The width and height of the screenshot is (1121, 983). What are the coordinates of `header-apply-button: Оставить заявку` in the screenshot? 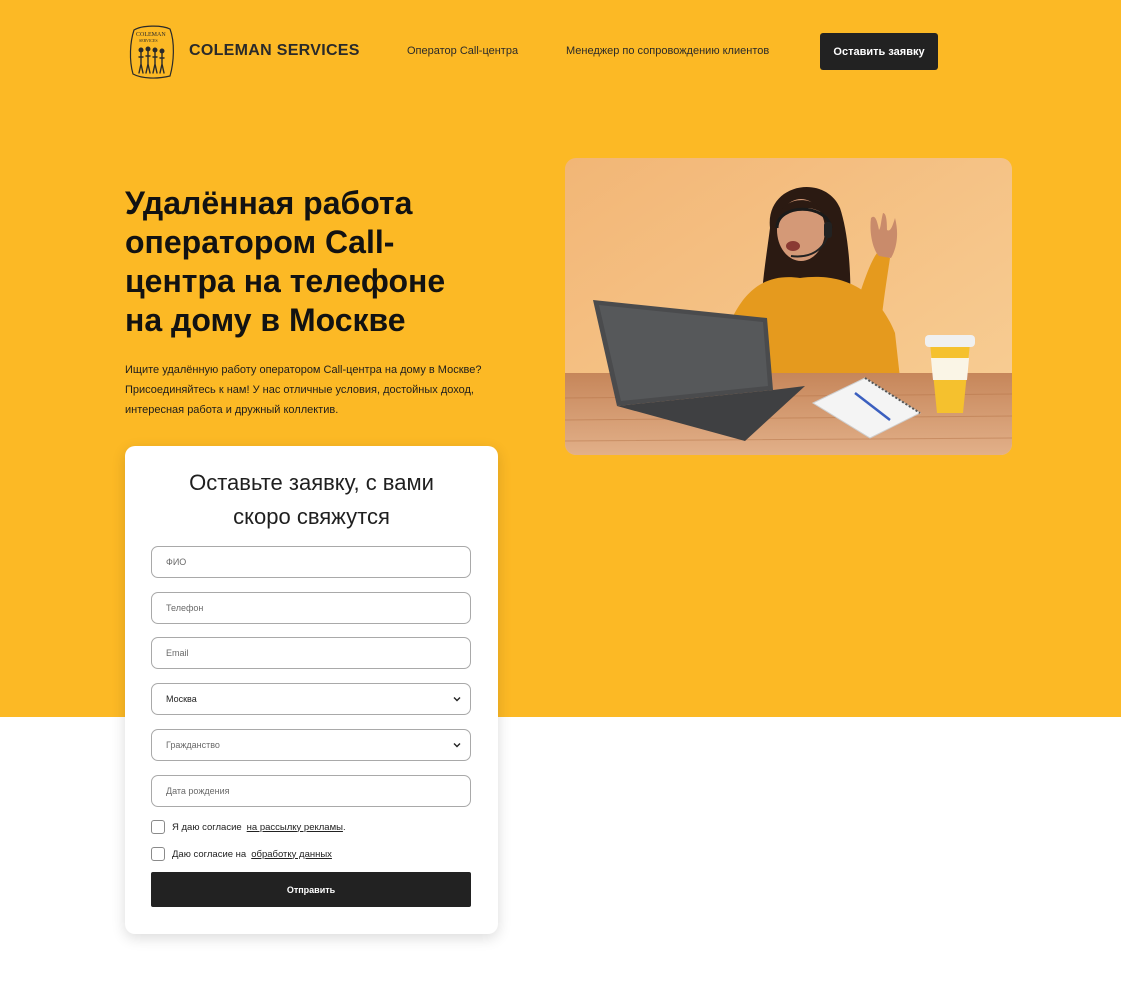 It's located at (879, 51).